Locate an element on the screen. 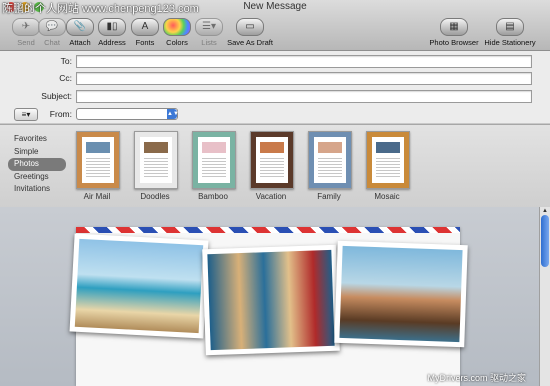 The image size is (550, 386). stationery-thumb-family is located at coordinates (330, 160).